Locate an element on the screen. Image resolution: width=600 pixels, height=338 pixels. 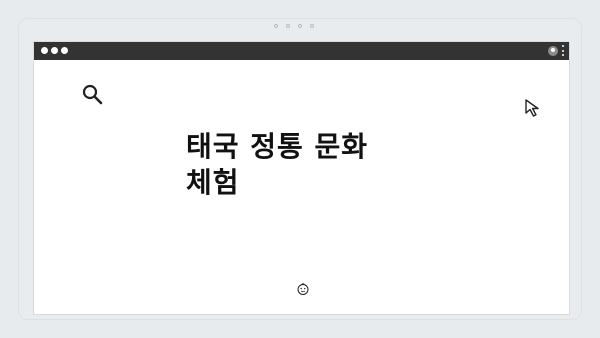
cursor-arrow-icon is located at coordinates (532, 108).